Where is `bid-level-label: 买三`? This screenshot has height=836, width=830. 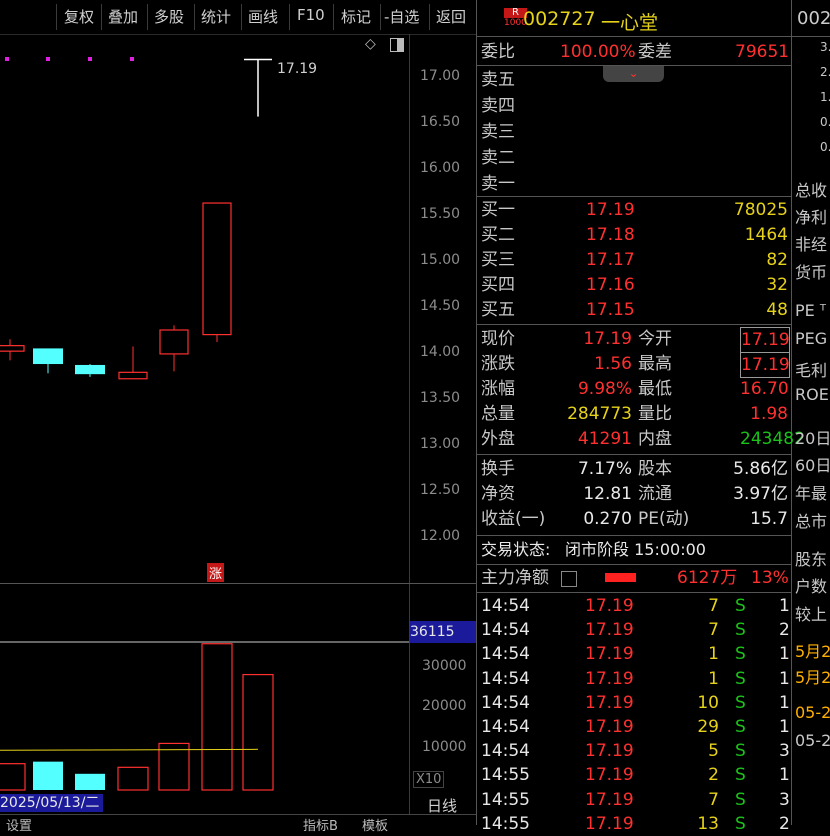
bid-level-label: 买三 is located at coordinates (498, 260).